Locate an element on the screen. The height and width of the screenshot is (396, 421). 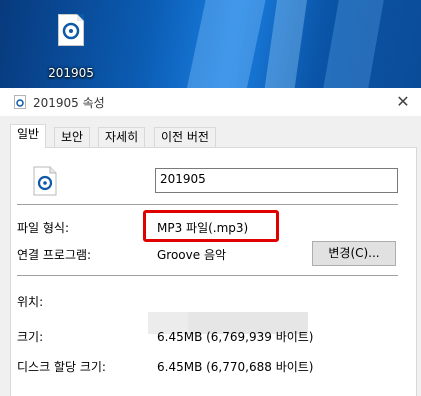
size-on-disk-label: 디스크 할당 크기: is located at coordinates (61, 367).